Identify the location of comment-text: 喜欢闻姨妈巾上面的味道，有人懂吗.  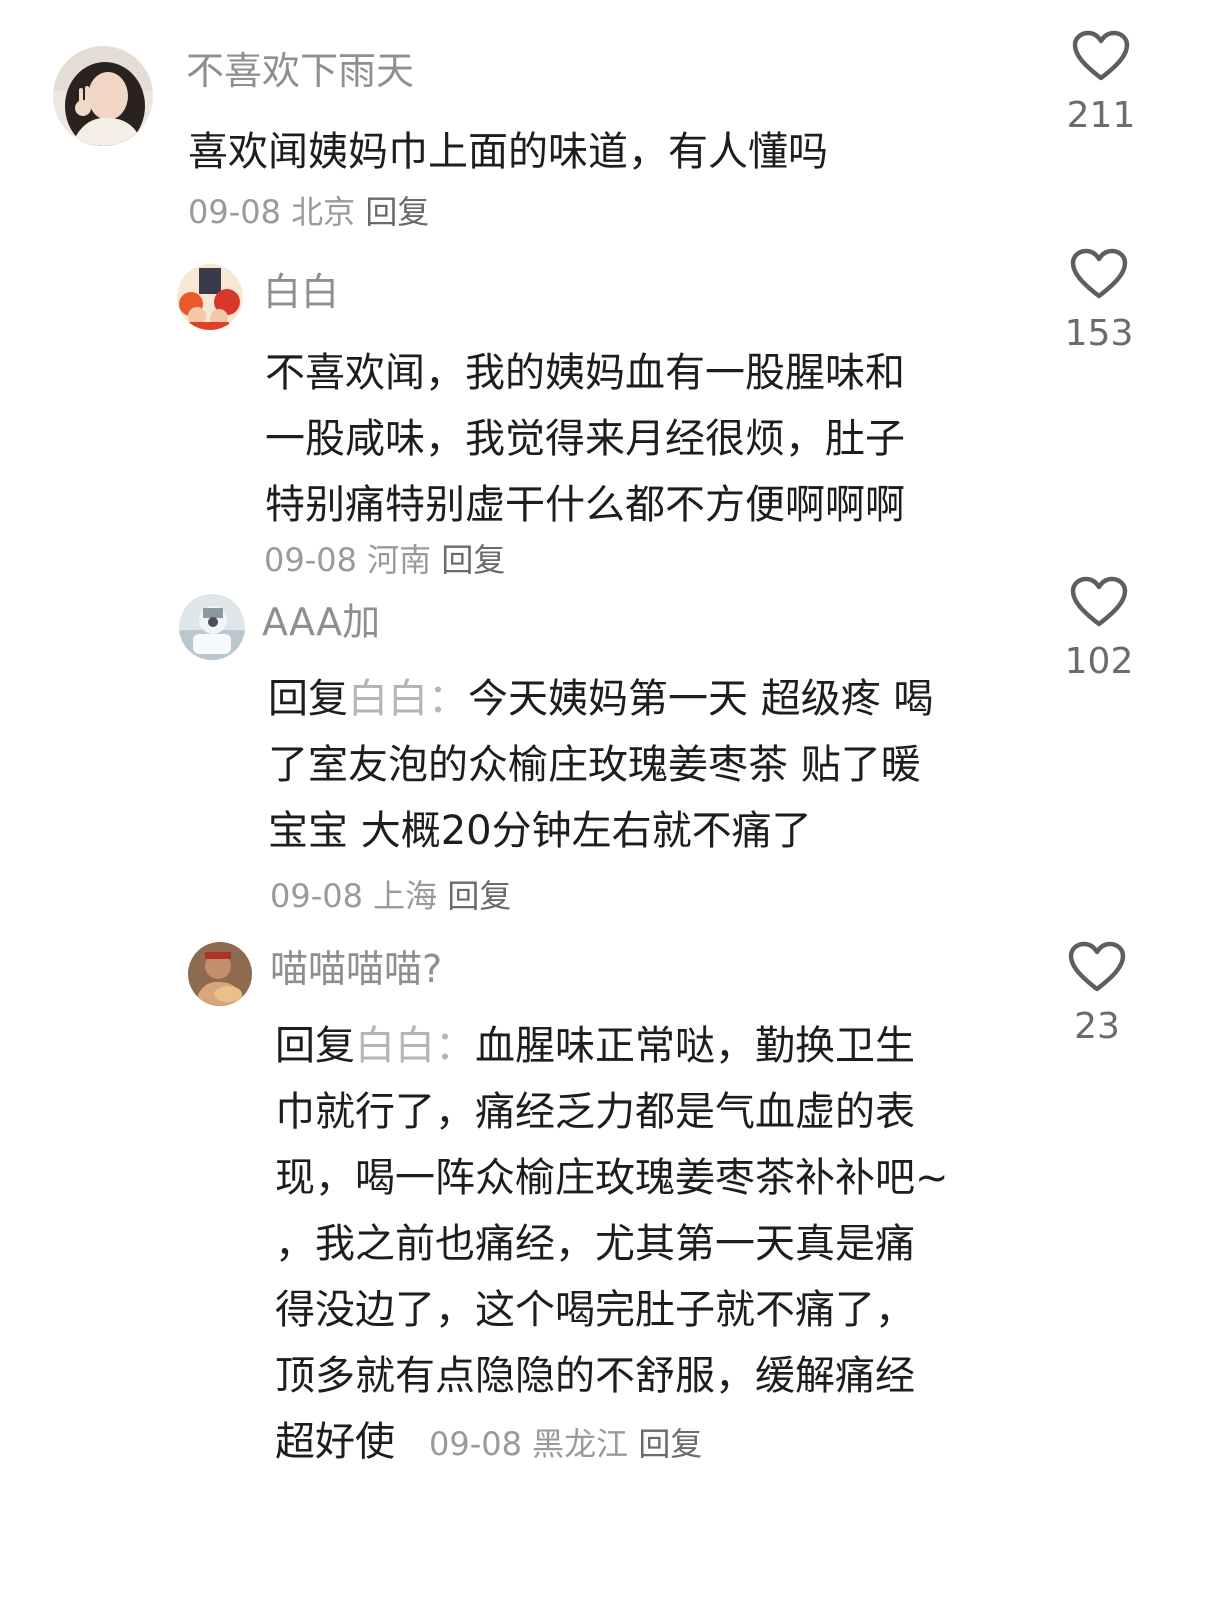
(508, 152).